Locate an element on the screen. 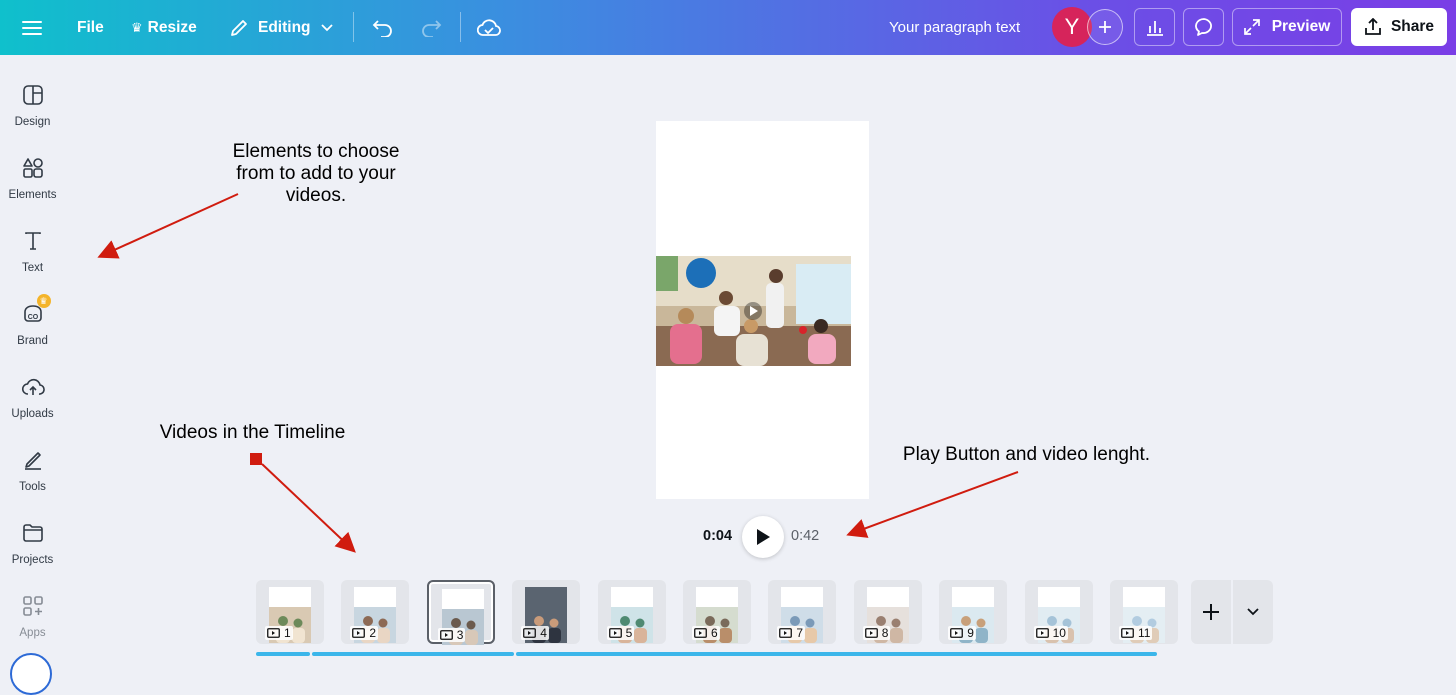  clip-badge: 2 is located at coordinates (364, 633).